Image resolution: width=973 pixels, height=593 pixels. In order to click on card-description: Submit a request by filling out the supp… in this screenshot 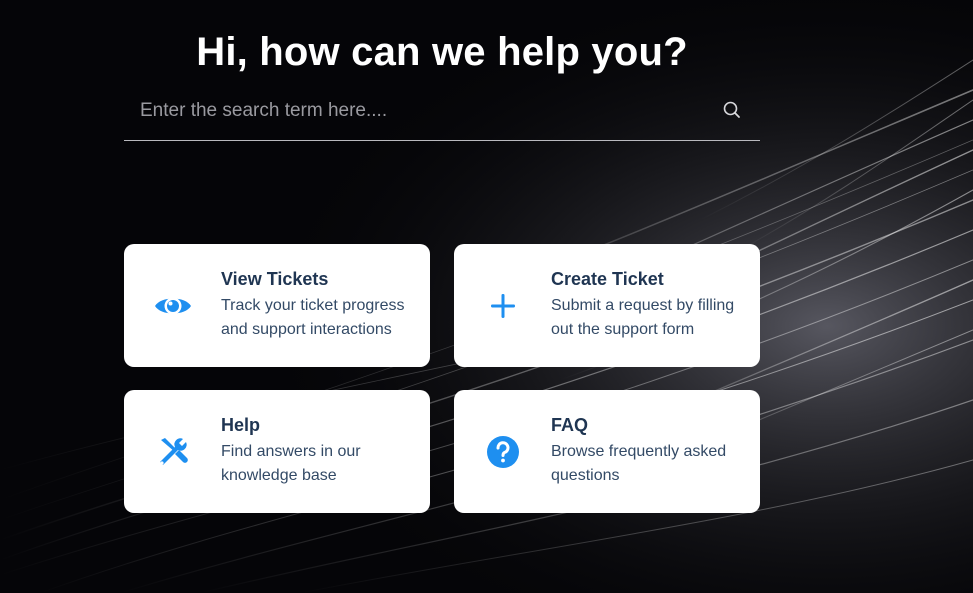, I will do `click(643, 317)`.